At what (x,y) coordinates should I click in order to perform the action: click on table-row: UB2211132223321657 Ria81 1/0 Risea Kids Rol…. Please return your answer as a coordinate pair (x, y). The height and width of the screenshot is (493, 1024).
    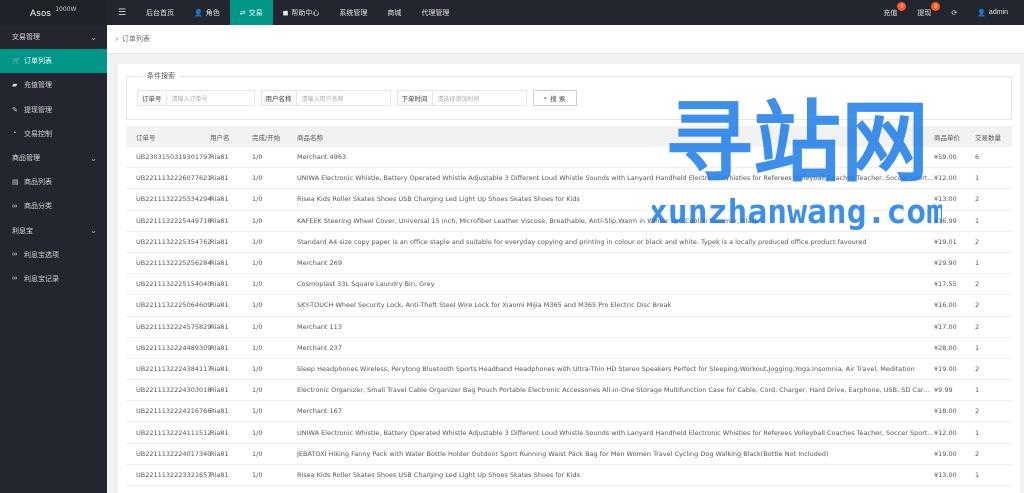
    Looking at the image, I should click on (569, 475).